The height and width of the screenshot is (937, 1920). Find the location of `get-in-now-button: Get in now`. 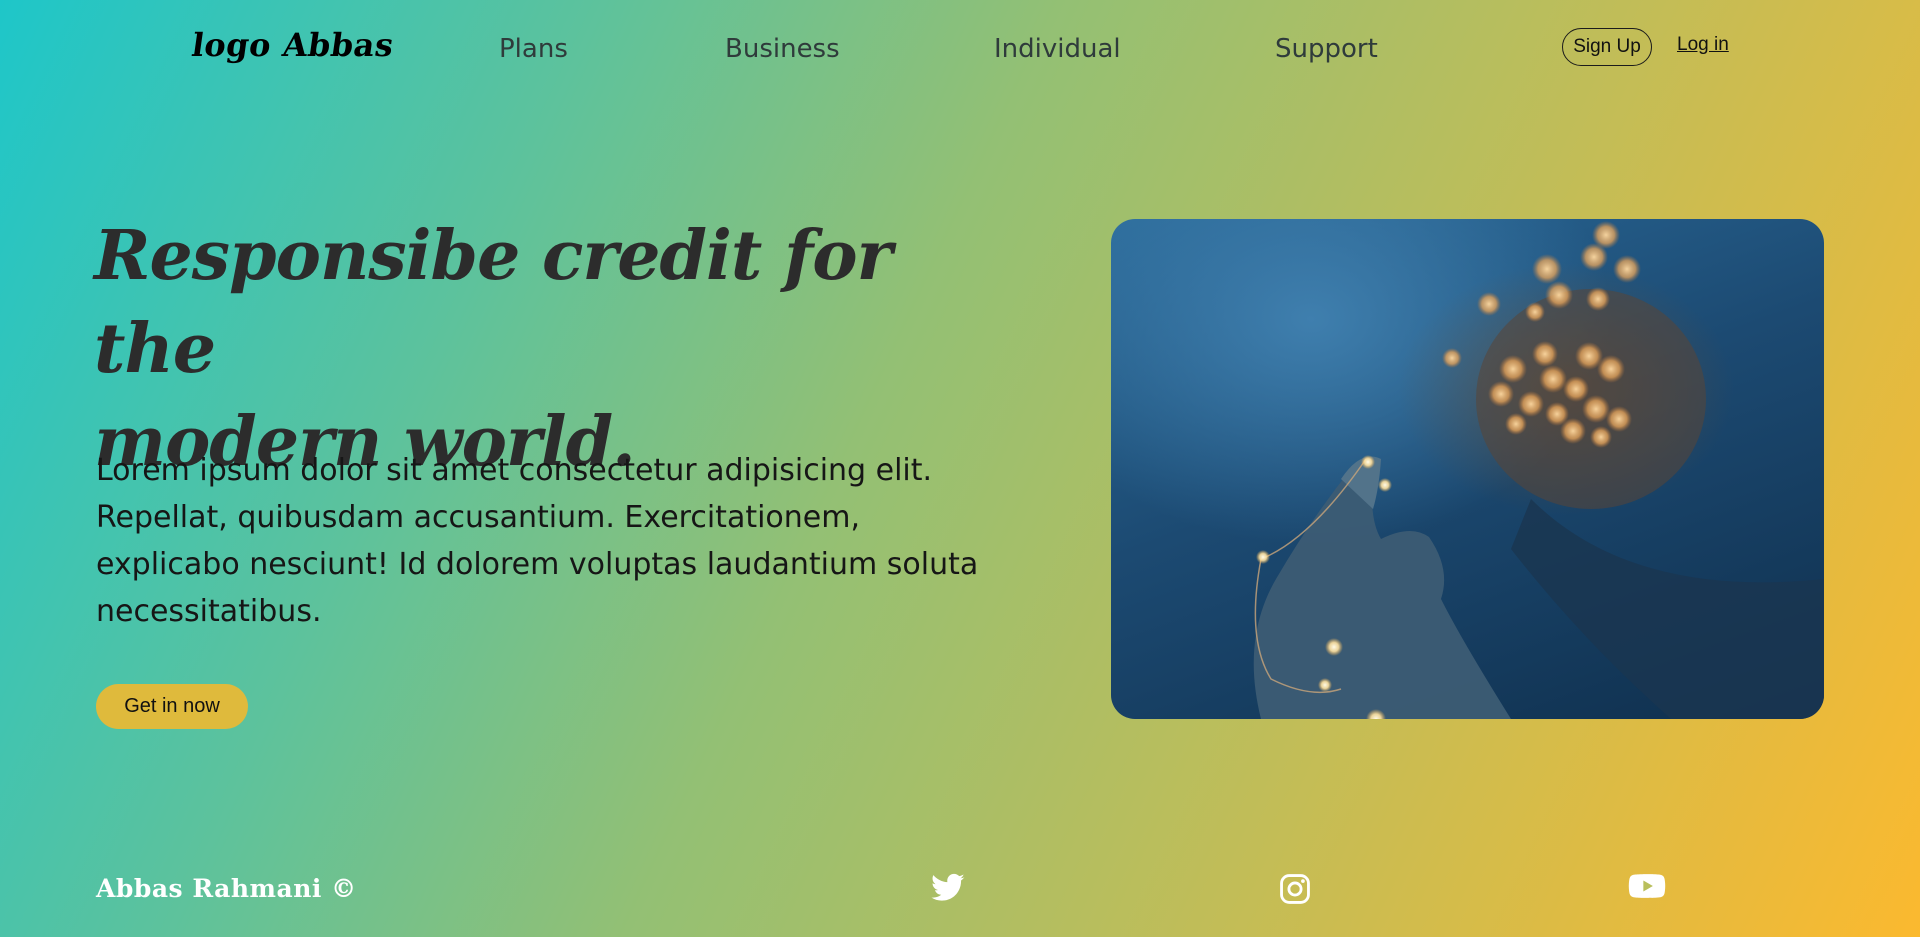

get-in-now-button: Get in now is located at coordinates (172, 706).